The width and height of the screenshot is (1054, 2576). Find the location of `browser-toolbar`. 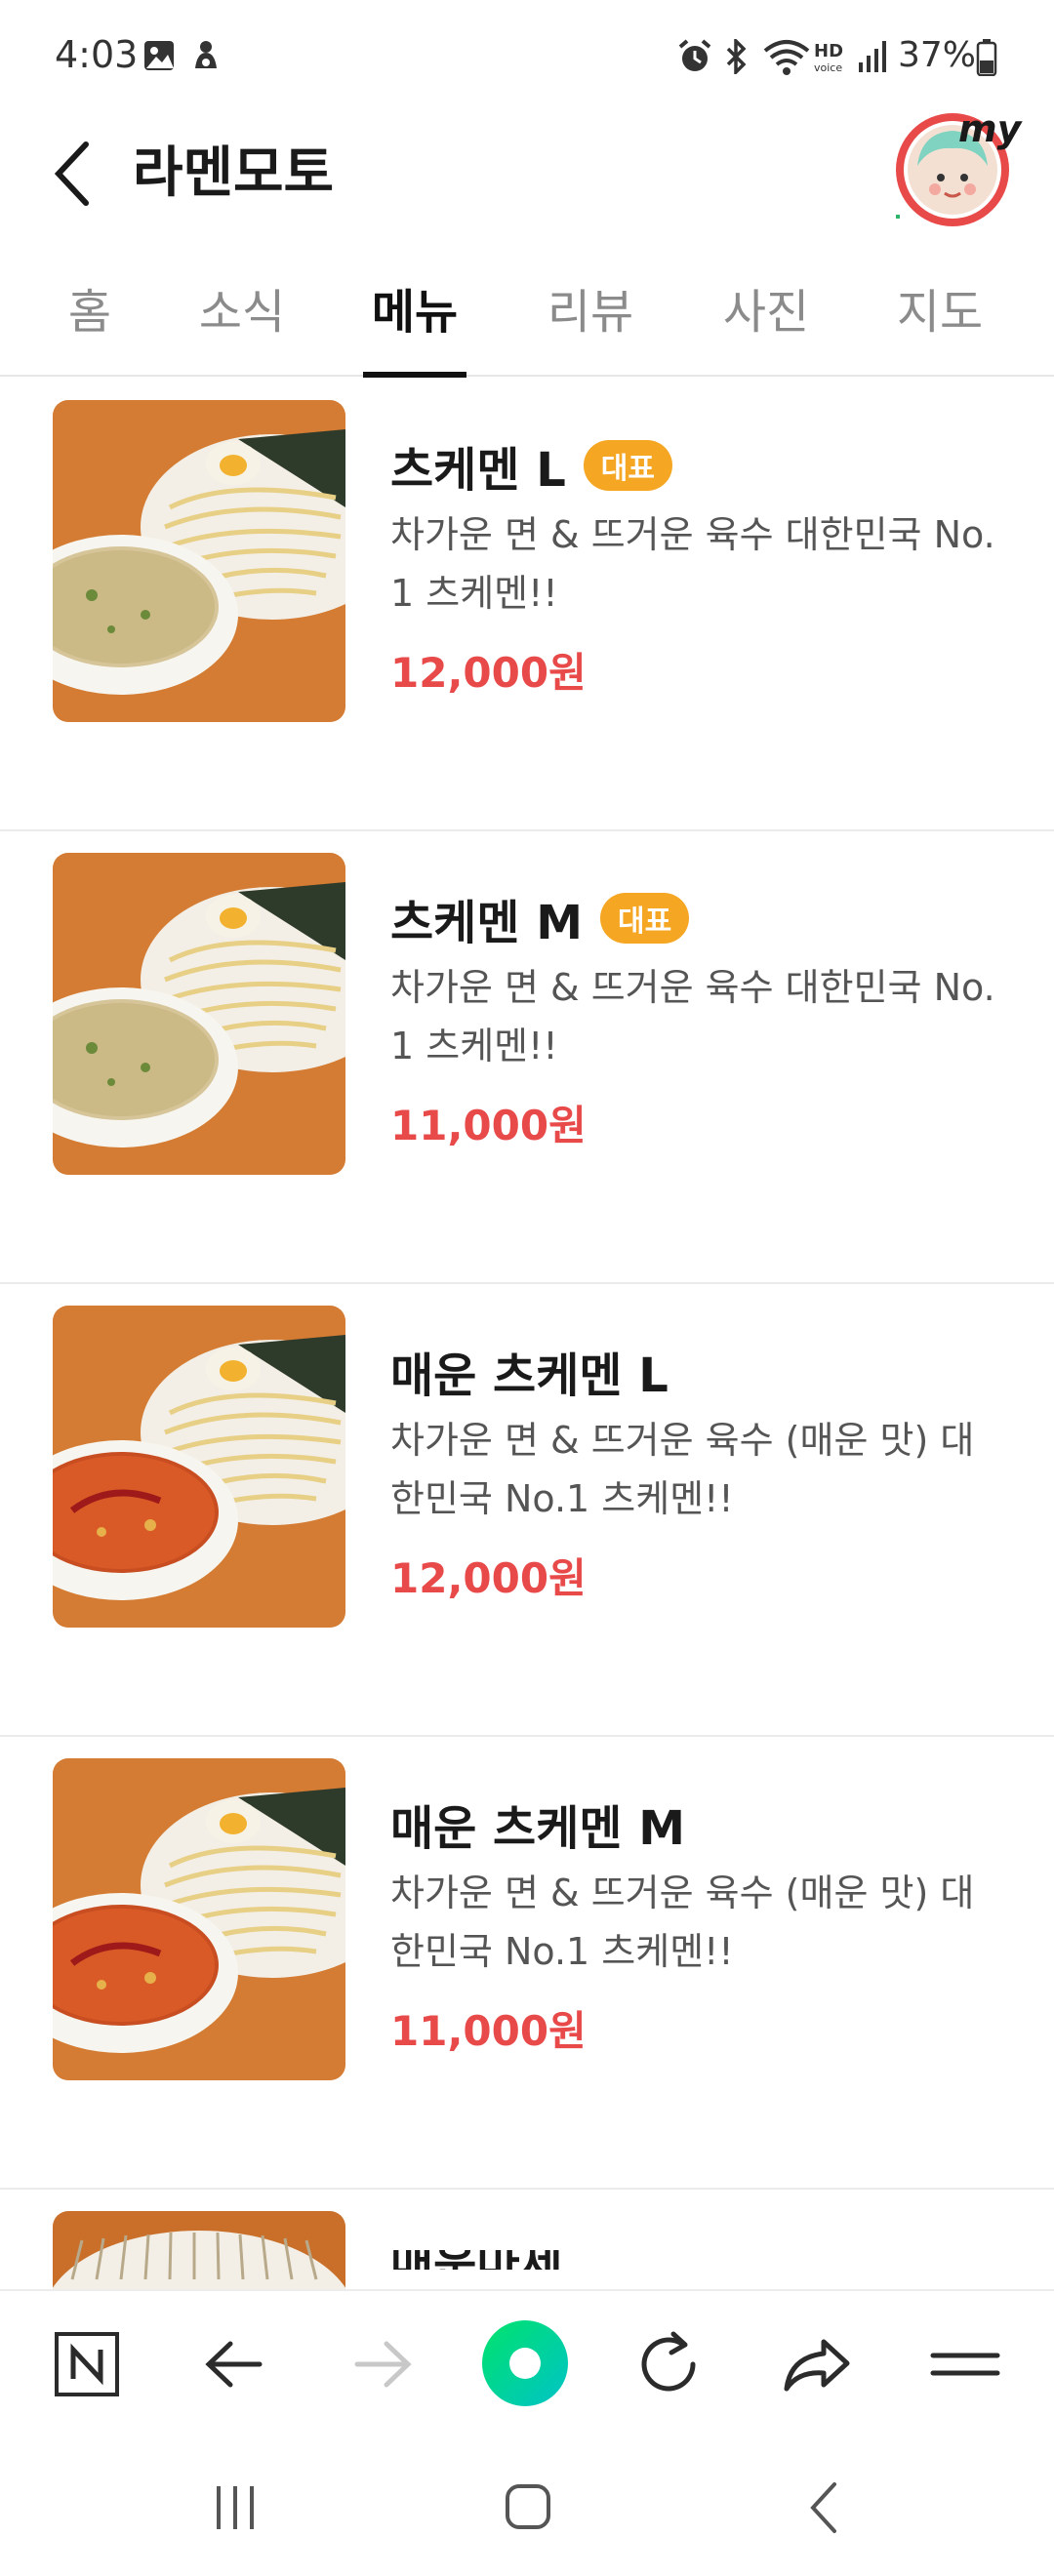

browser-toolbar is located at coordinates (527, 2362).